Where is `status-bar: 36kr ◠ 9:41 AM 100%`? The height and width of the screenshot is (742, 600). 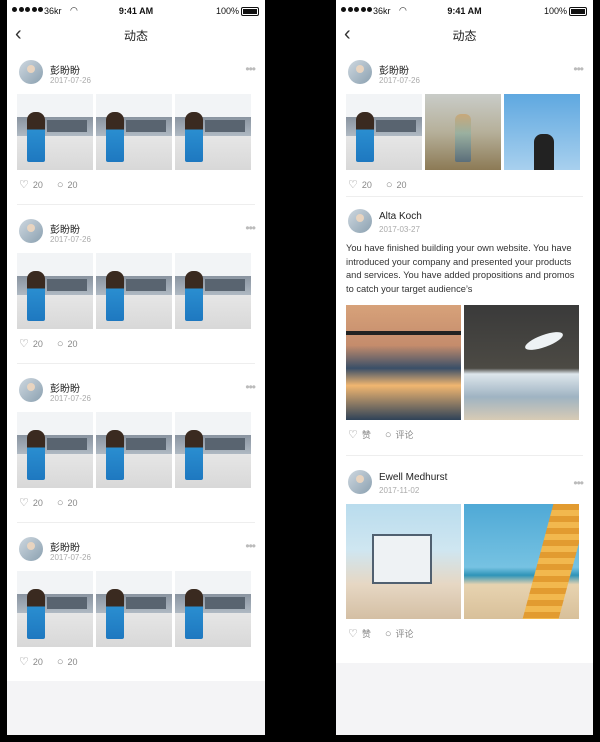 status-bar: 36kr ◠ 9:41 AM 100% is located at coordinates (136, 12).